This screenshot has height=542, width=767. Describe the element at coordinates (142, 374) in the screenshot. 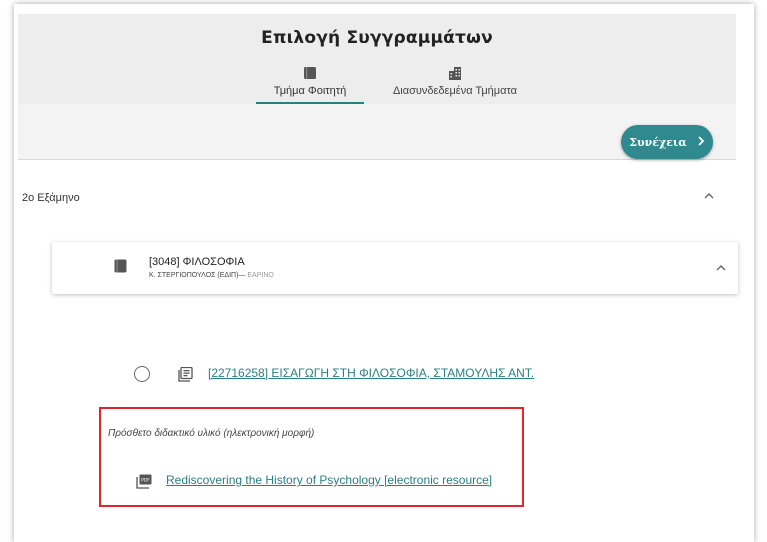

I see `book-radio-button` at that location.